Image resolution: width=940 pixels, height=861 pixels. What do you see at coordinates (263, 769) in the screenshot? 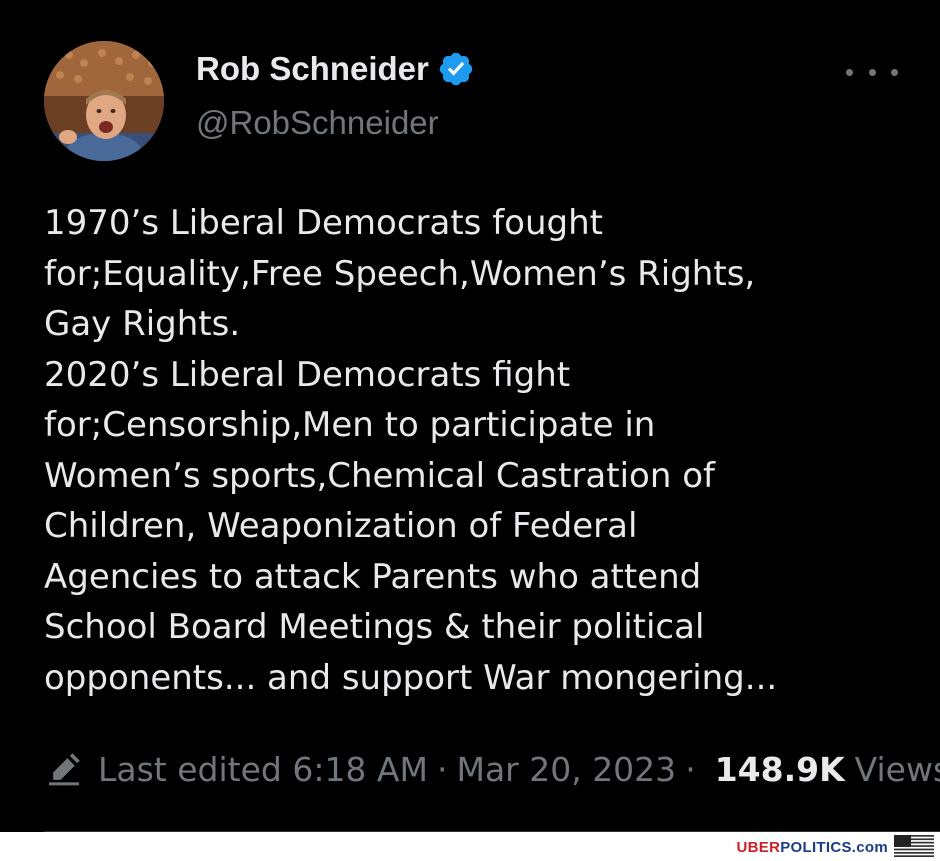
I see `edited-label: Last edited 6:18 AM` at bounding box center [263, 769].